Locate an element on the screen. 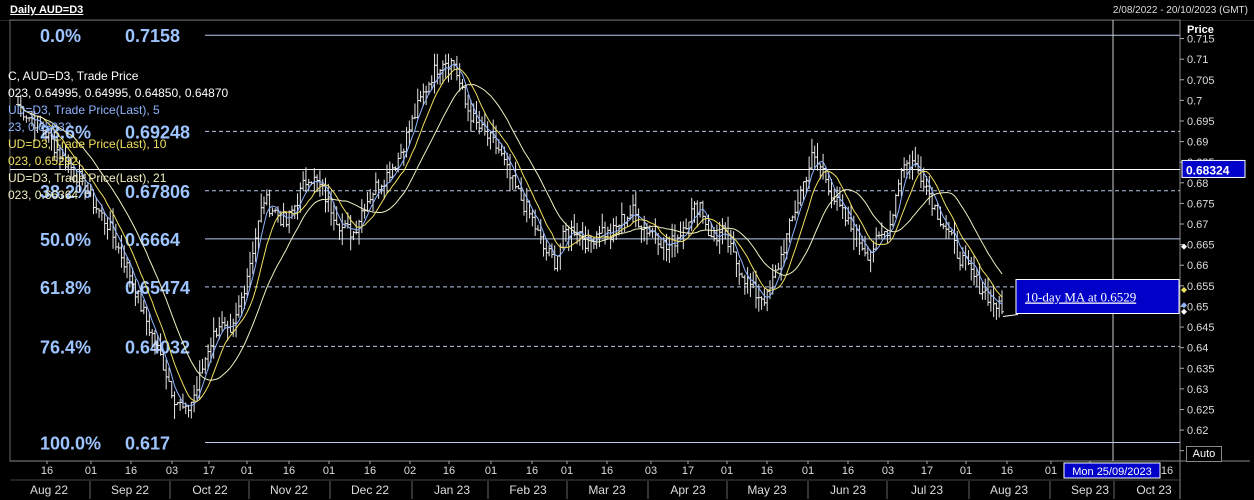  y-tick-label: 0.65 is located at coordinates (1197, 307).